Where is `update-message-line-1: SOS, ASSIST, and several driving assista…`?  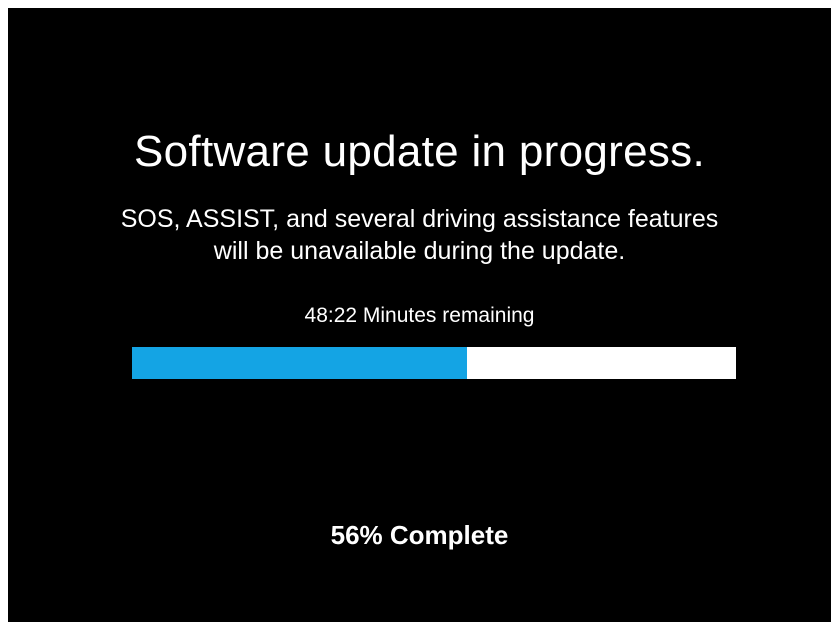 update-message-line-1: SOS, ASSIST, and several driving assista… is located at coordinates (419, 219).